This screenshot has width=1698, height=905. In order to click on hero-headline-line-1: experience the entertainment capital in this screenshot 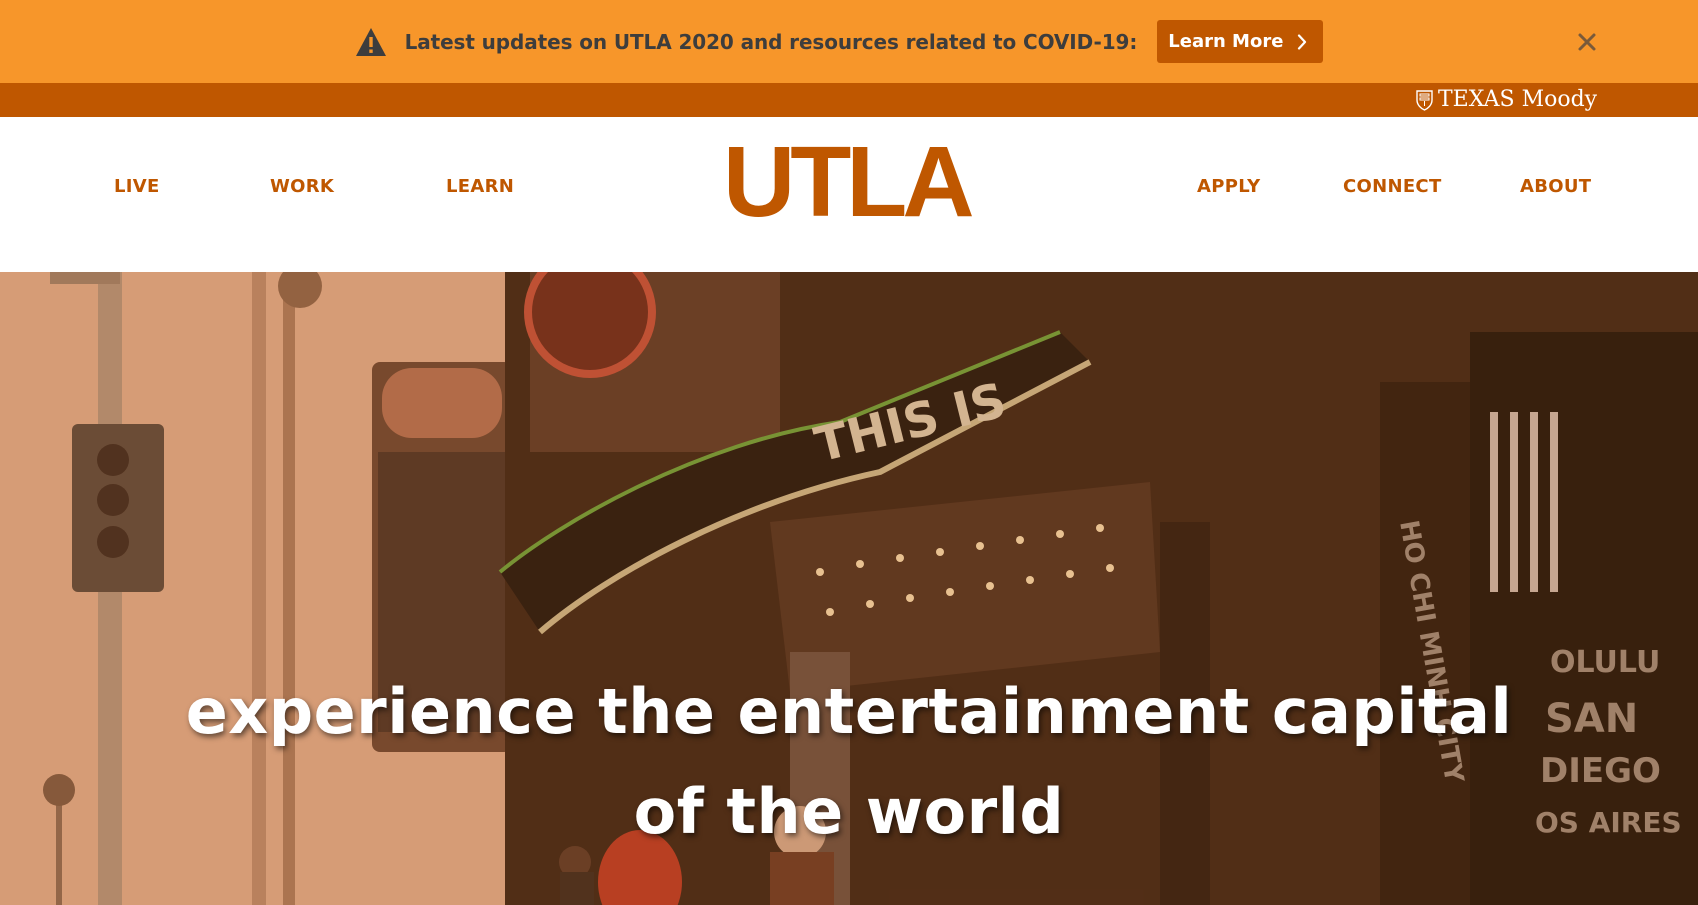, I will do `click(849, 711)`.